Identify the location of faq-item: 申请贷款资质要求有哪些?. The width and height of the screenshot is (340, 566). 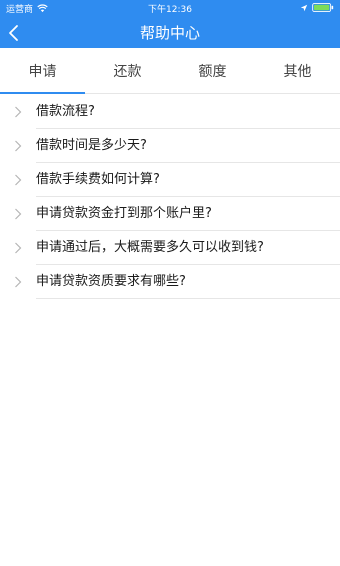
(170, 282).